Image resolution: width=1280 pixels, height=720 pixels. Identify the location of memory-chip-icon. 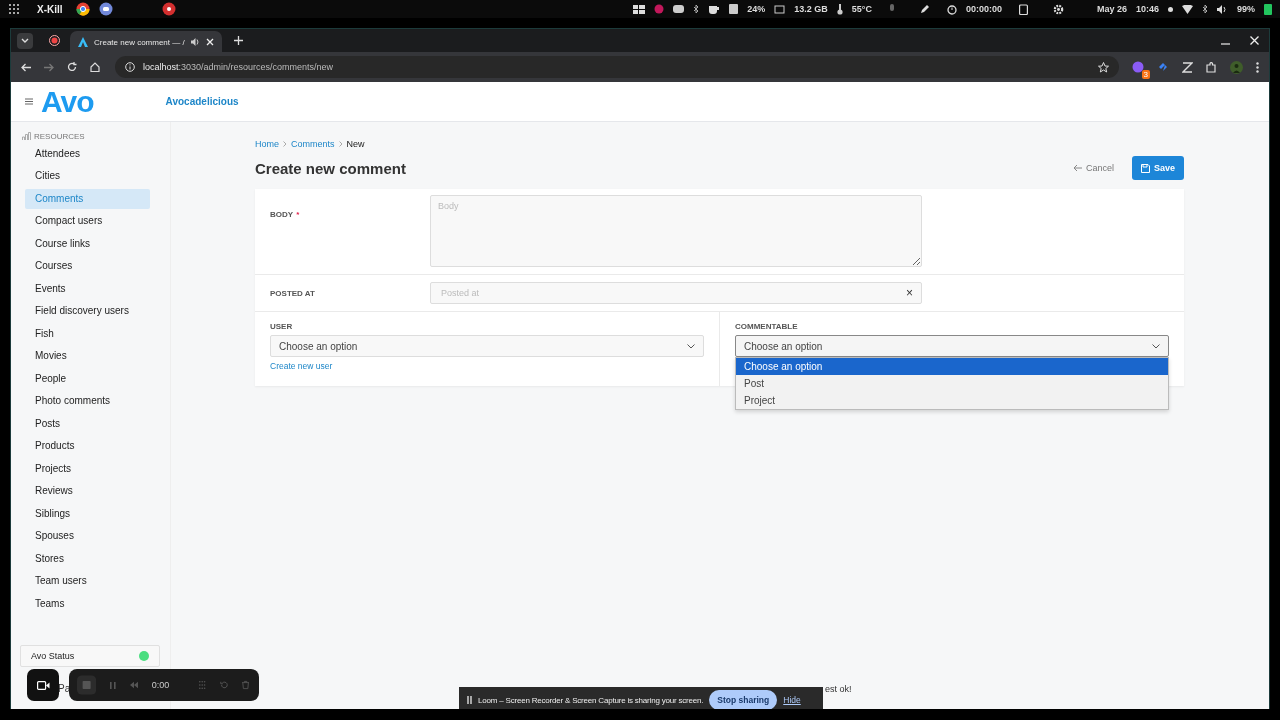
(780, 9).